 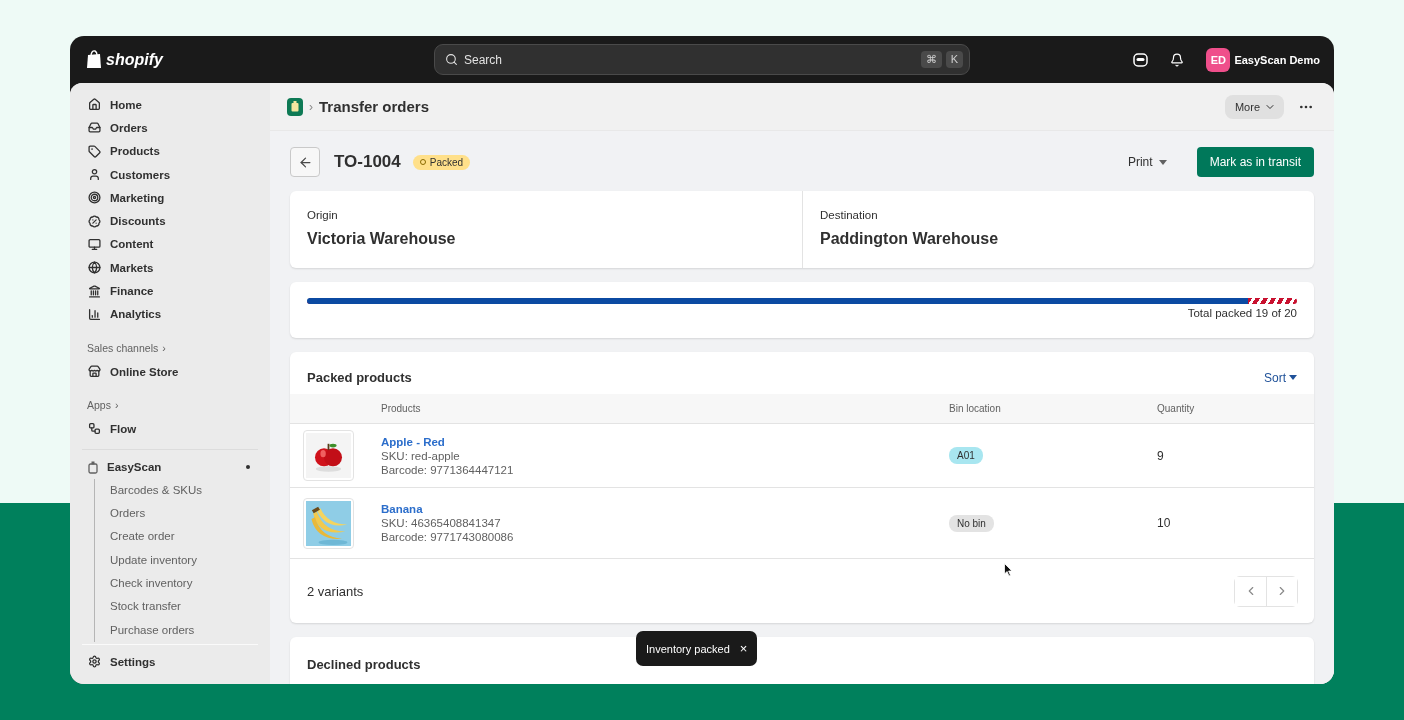 I want to click on person-icon, so click(x=94, y=175).